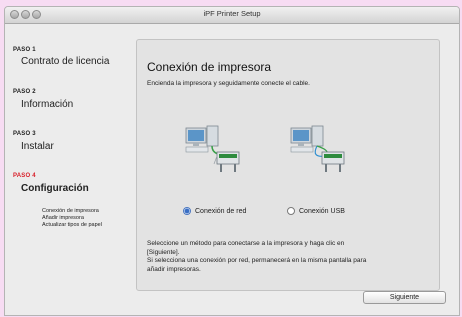 The image size is (462, 317). Describe the element at coordinates (47, 104) in the screenshot. I see `step-2-name: Información` at that location.